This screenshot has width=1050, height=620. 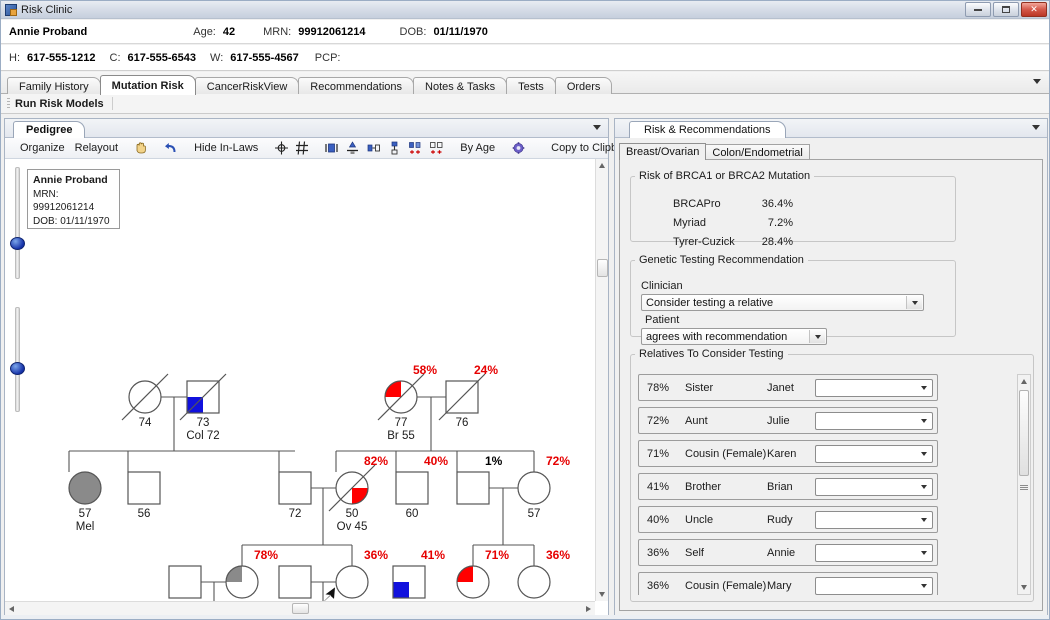 What do you see at coordinates (295, 495) in the screenshot?
I see `pedigree-node: 72` at bounding box center [295, 495].